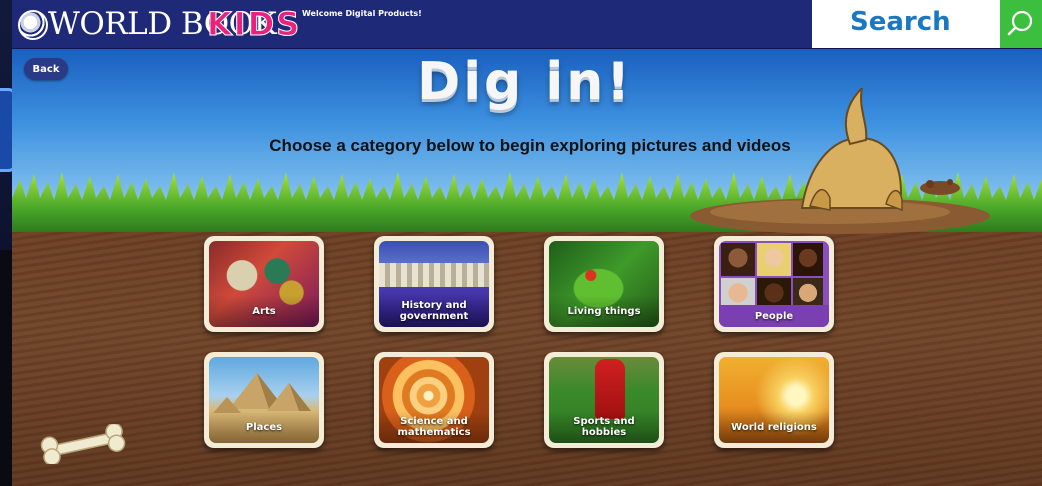 Image resolution: width=1042 pixels, height=486 pixels. What do you see at coordinates (604, 311) in the screenshot?
I see `category-label: Living things` at bounding box center [604, 311].